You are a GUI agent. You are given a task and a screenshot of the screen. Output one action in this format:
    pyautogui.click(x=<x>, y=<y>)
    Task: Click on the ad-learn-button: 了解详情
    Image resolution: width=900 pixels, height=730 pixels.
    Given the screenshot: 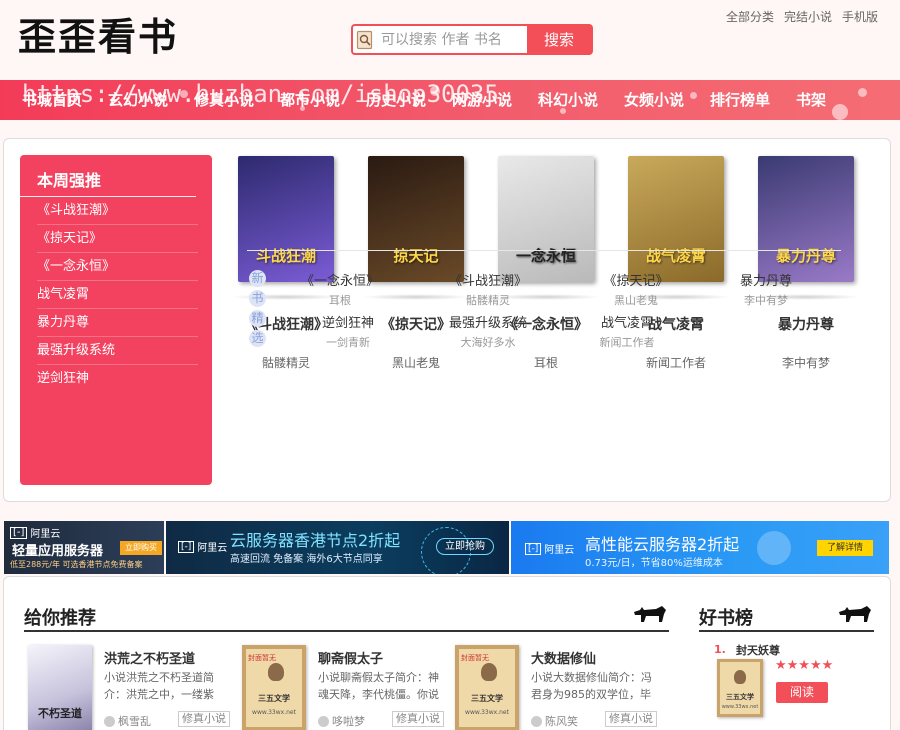 What is the action you would take?
    pyautogui.click(x=845, y=548)
    